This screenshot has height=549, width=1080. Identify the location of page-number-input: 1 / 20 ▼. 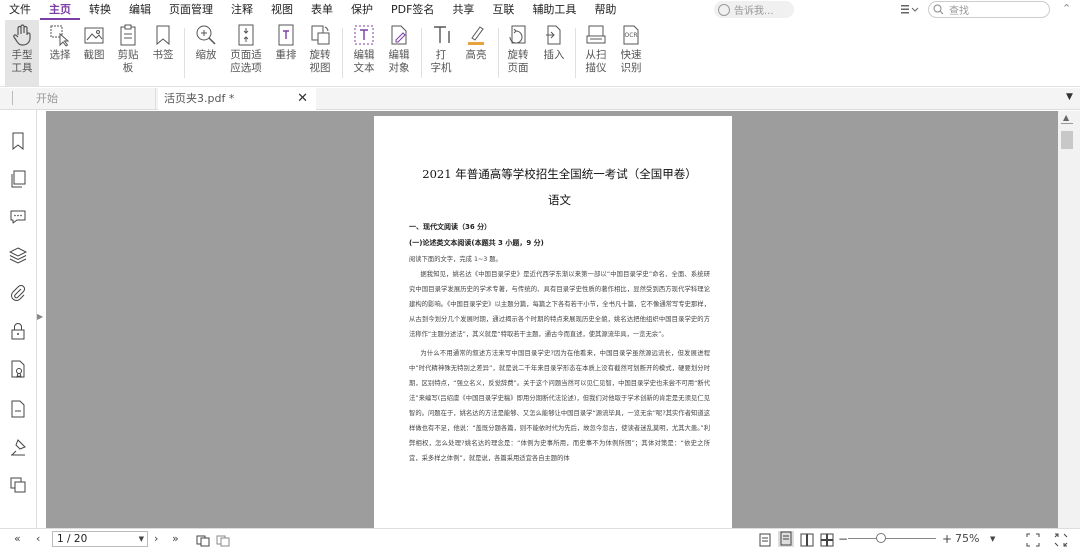
(100, 539).